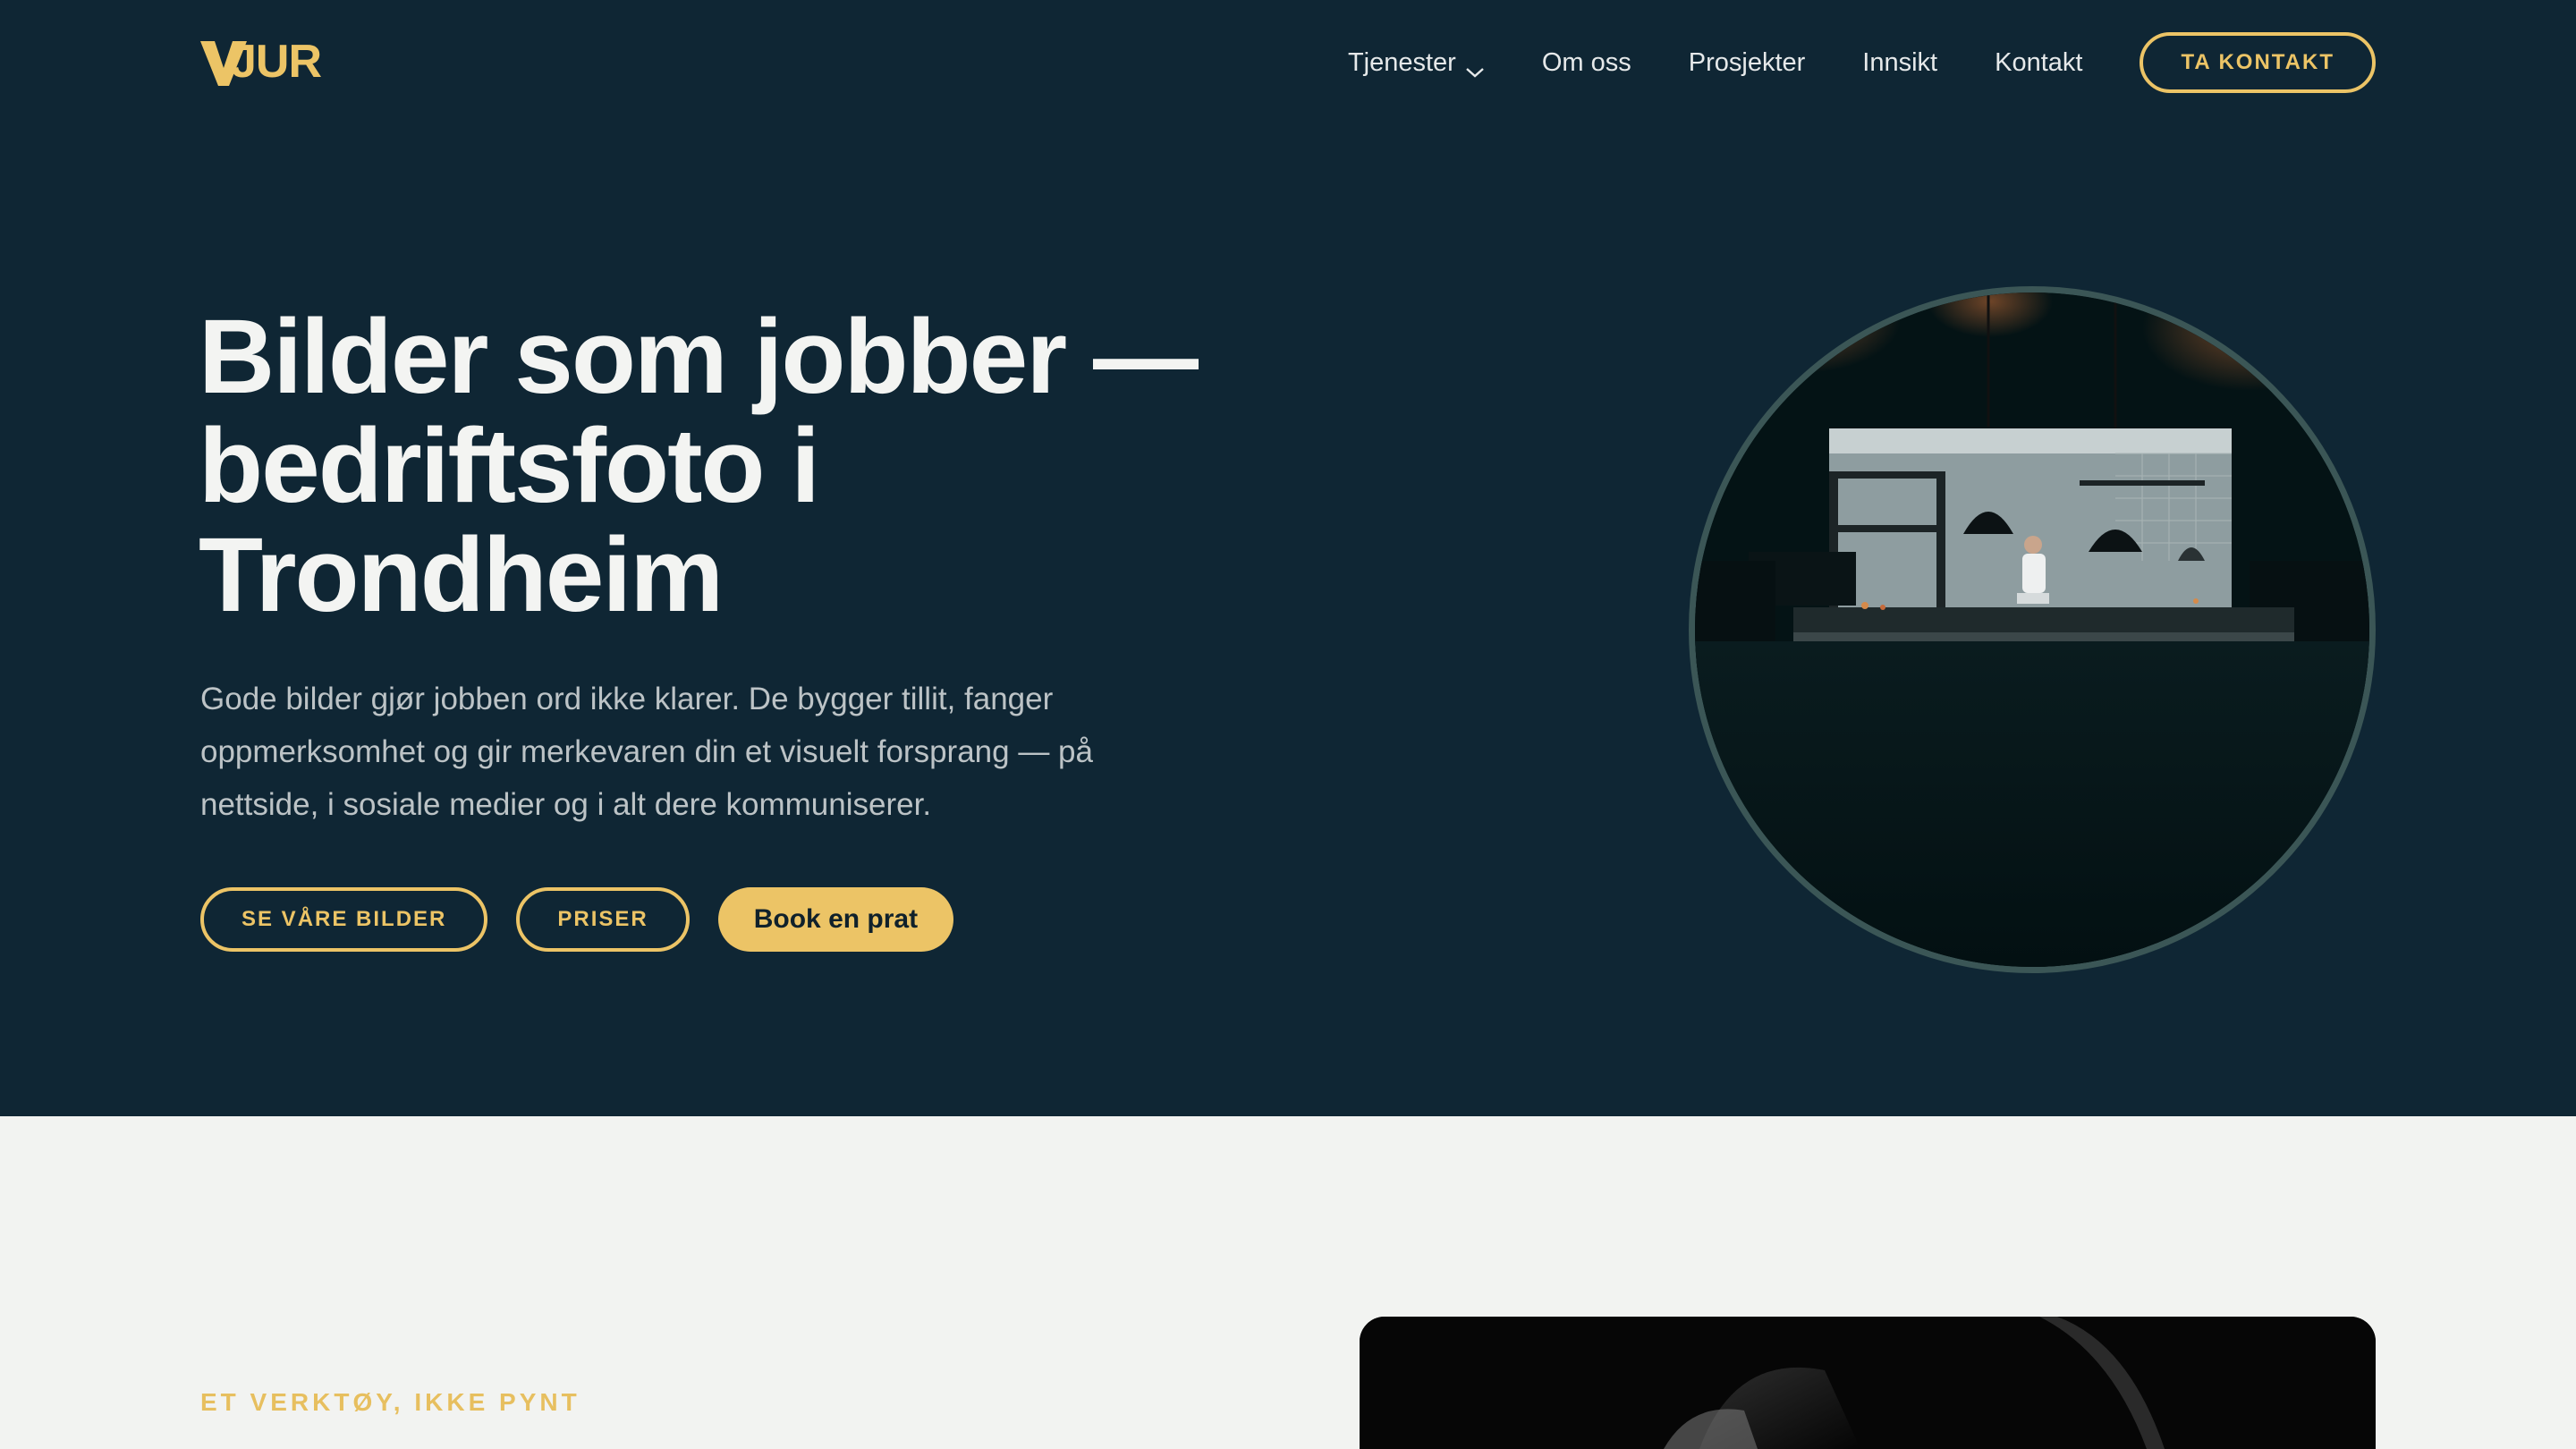 This screenshot has height=1449, width=2576. What do you see at coordinates (1401, 62) in the screenshot?
I see `nav-item-label: Tjenester` at bounding box center [1401, 62].